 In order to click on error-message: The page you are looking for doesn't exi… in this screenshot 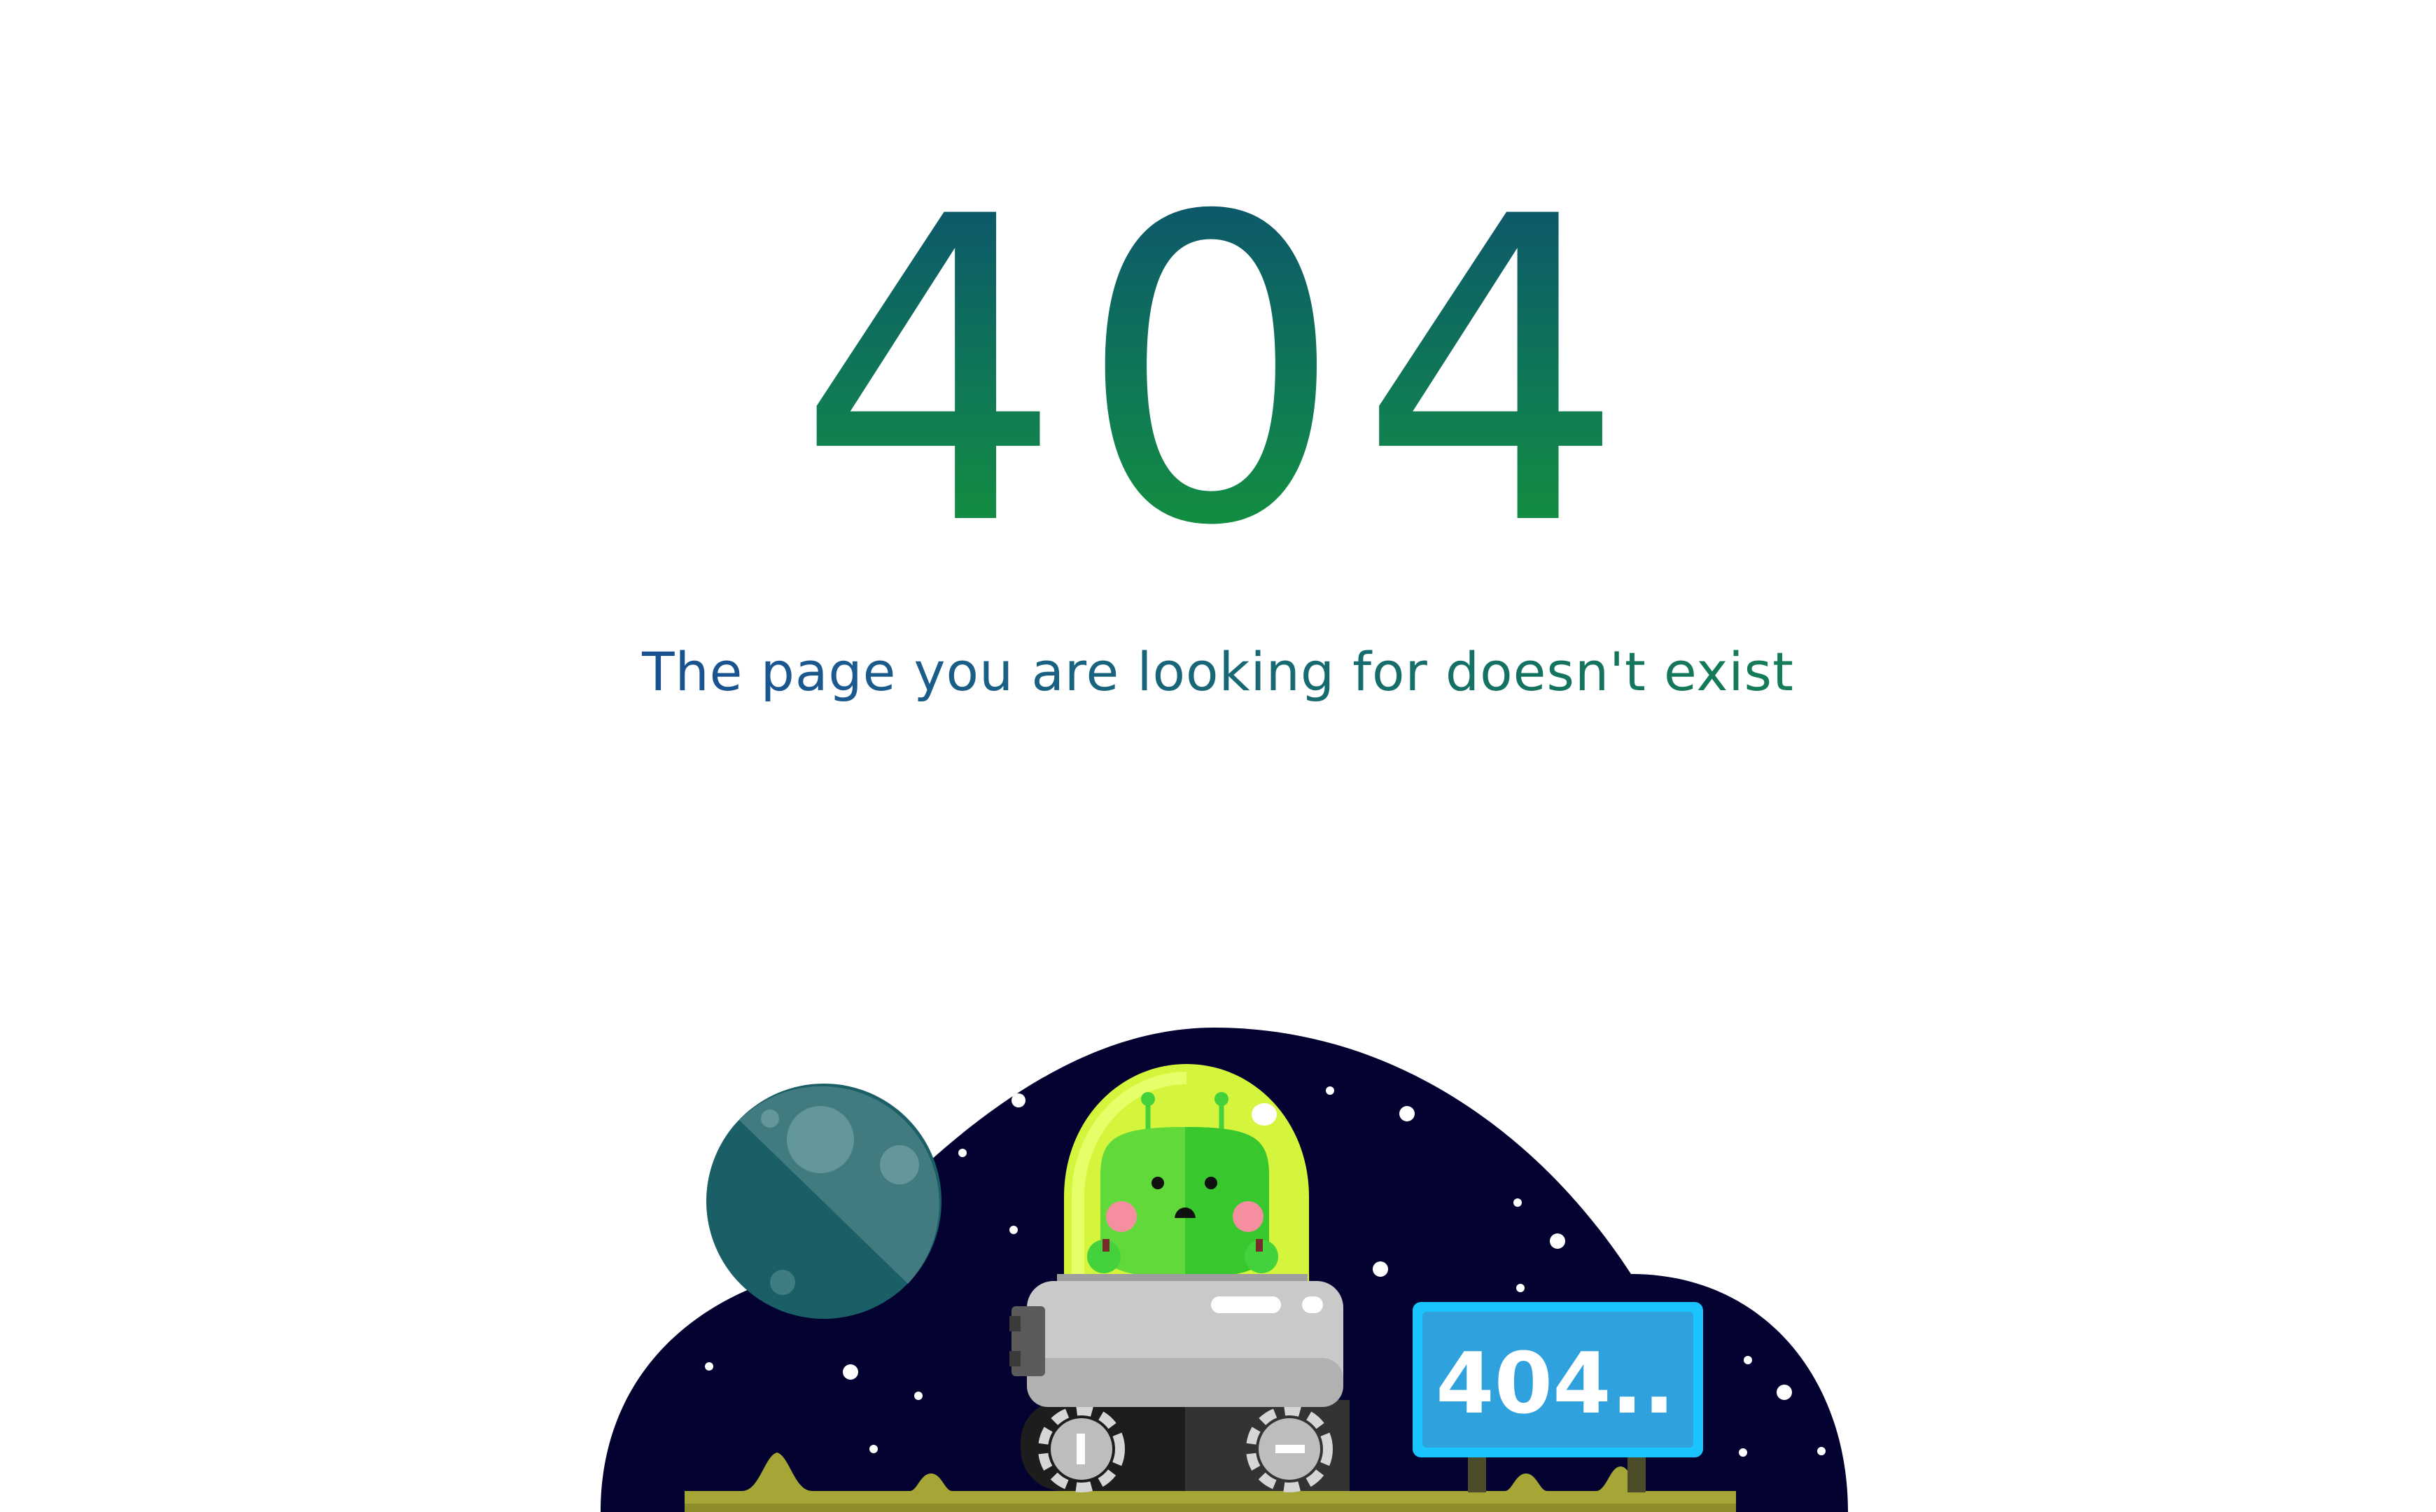, I will do `click(1218, 672)`.